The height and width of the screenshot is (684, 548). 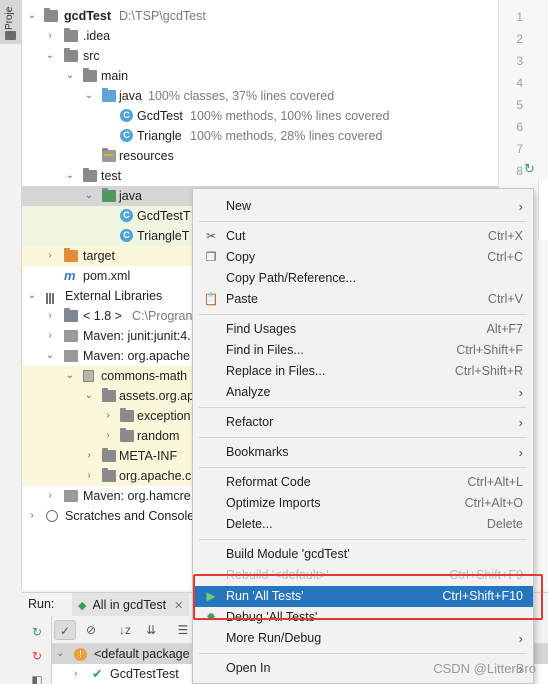 What do you see at coordinates (363, 299) in the screenshot?
I see `menu-item-paste: 📋 Paste Ctrl+V` at bounding box center [363, 299].